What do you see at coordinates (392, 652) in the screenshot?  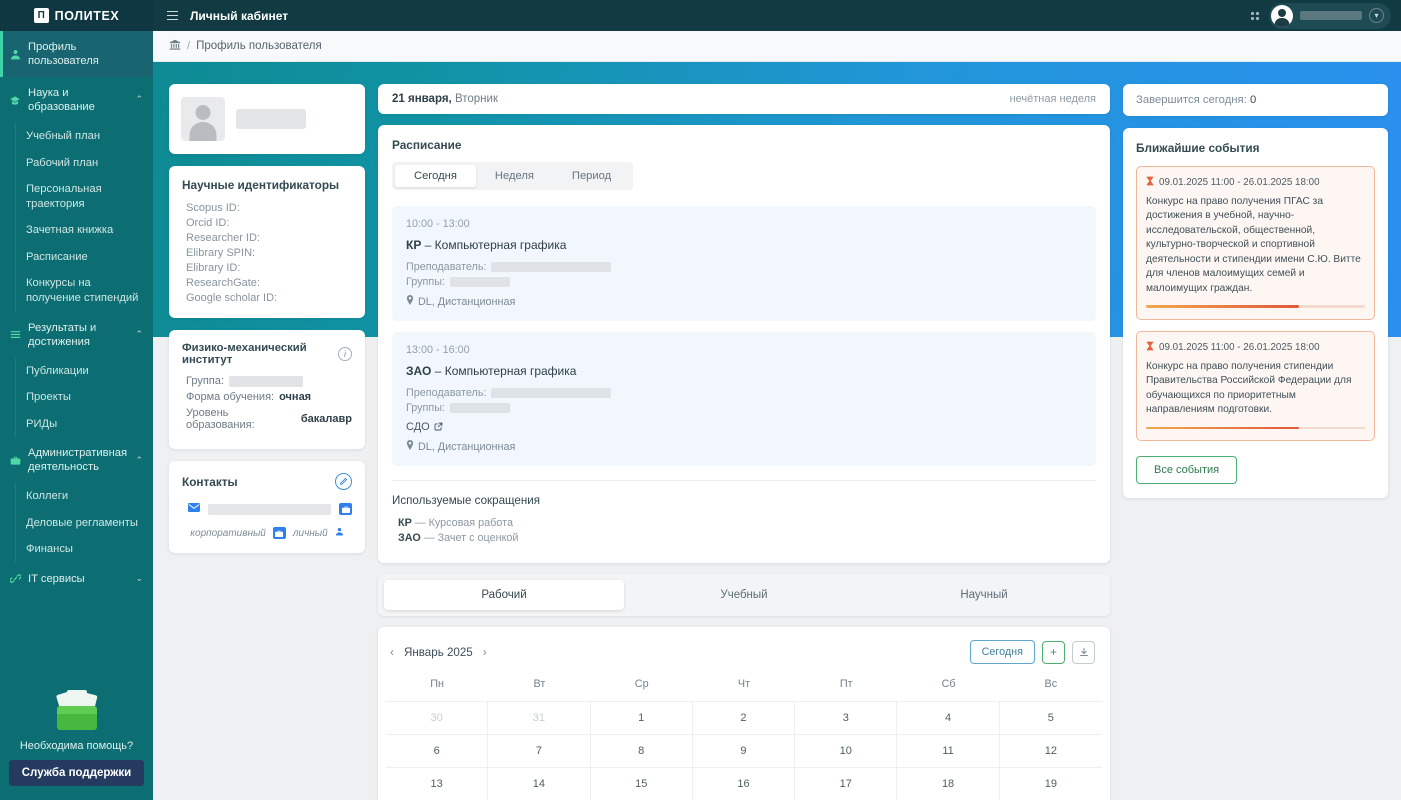 I see `chevron-left-icon: ‹` at bounding box center [392, 652].